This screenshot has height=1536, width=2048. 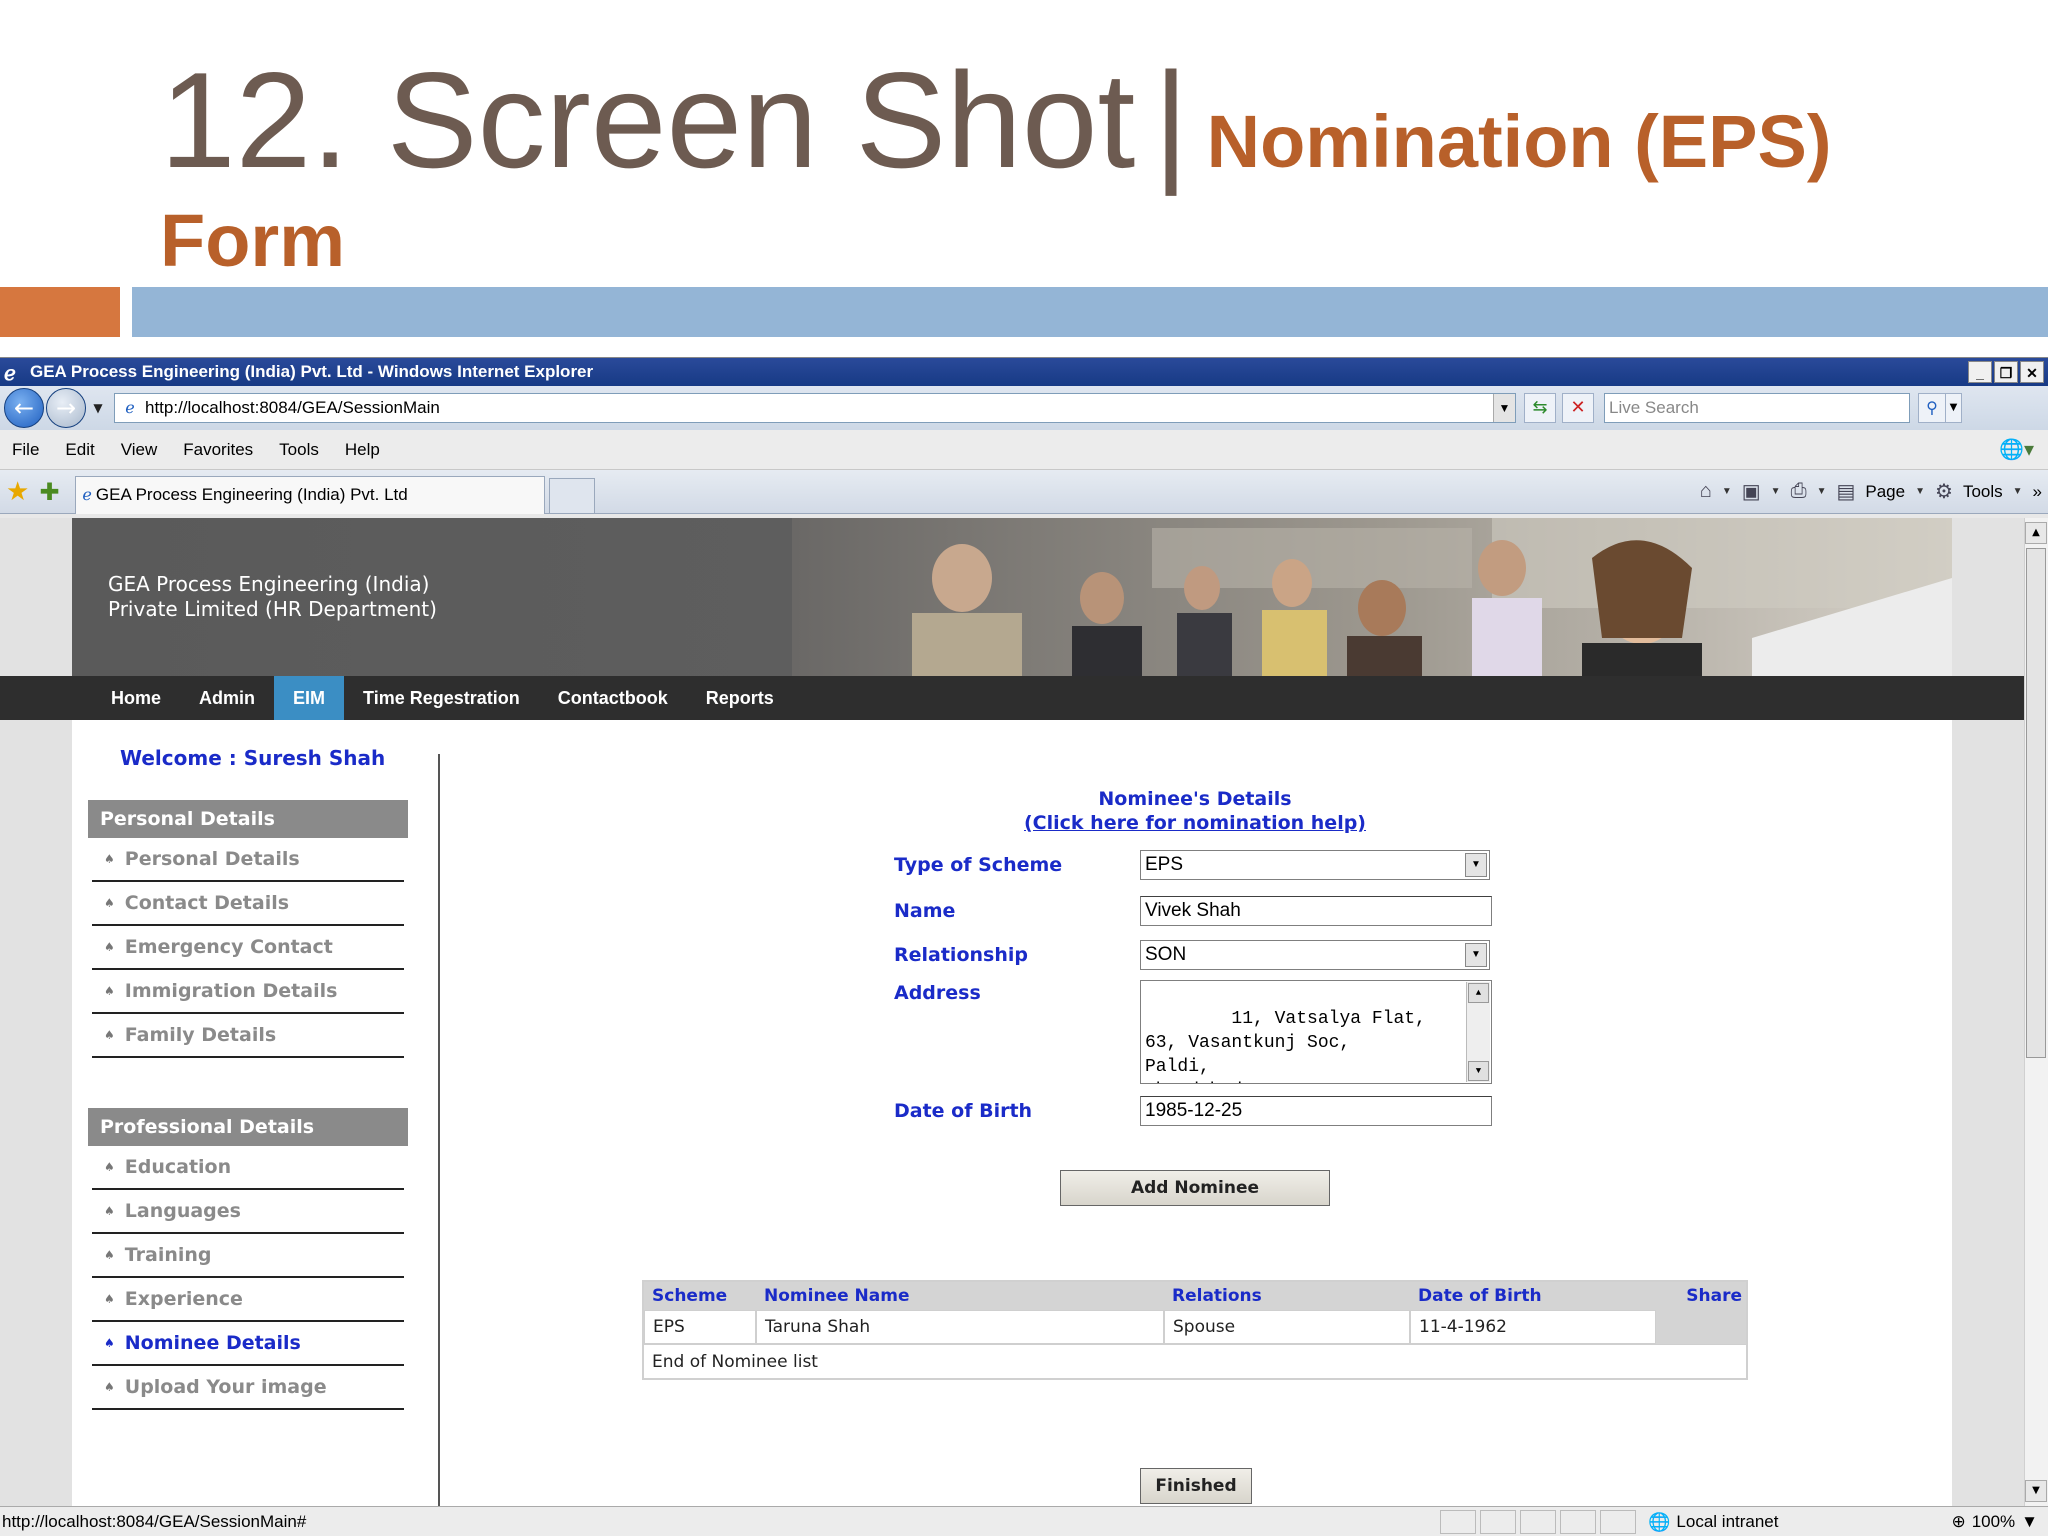 I want to click on sidebar-divider, so click(x=439, y=1130).